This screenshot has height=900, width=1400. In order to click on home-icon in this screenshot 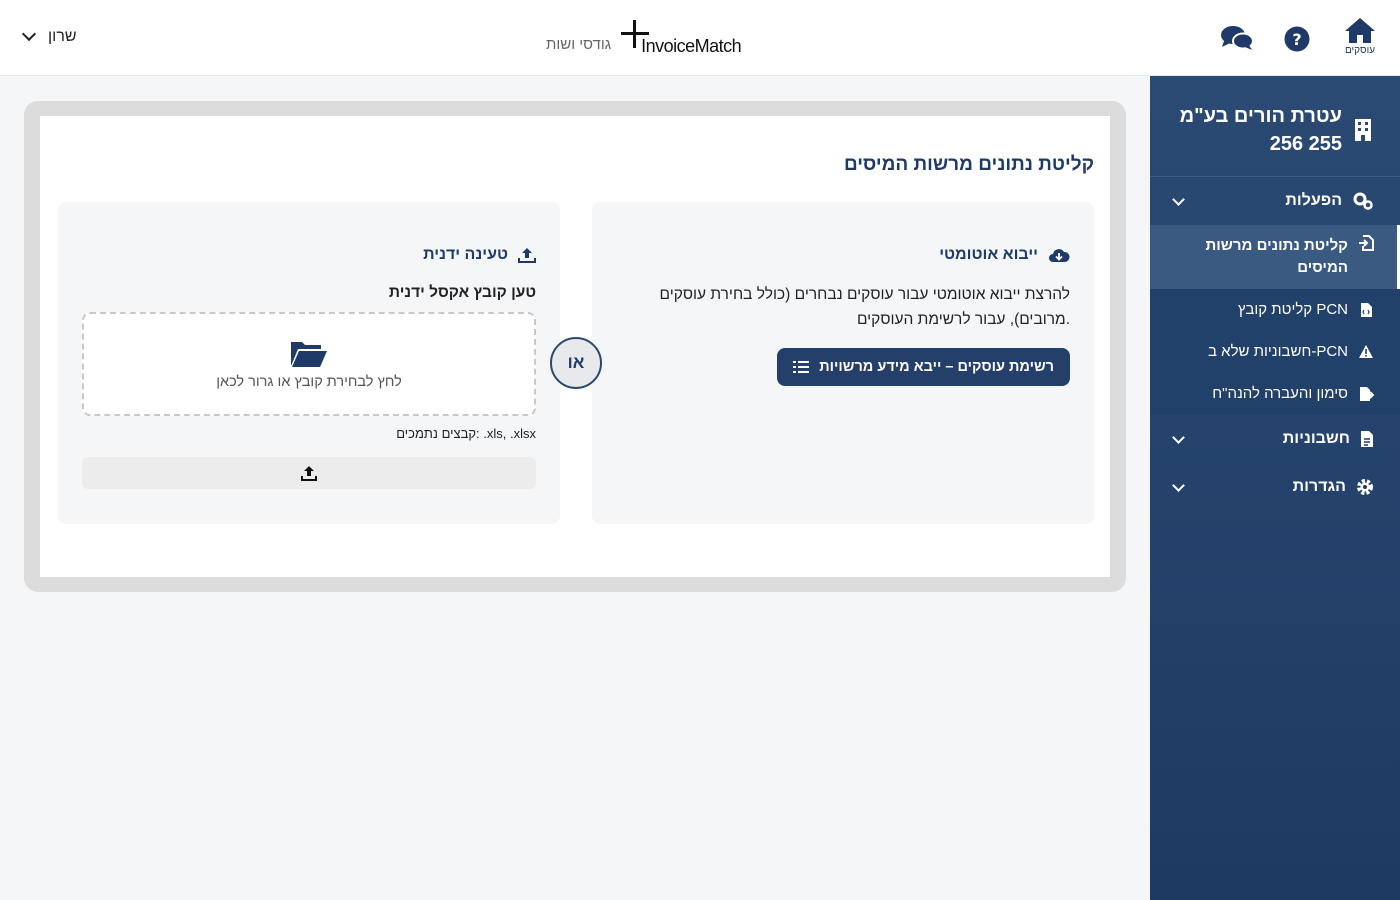, I will do `click(1360, 30)`.